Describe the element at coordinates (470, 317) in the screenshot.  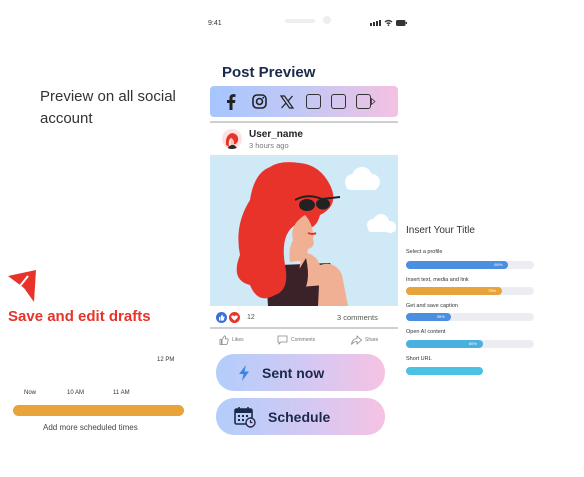
I see `step-track-caption: 35%` at that location.